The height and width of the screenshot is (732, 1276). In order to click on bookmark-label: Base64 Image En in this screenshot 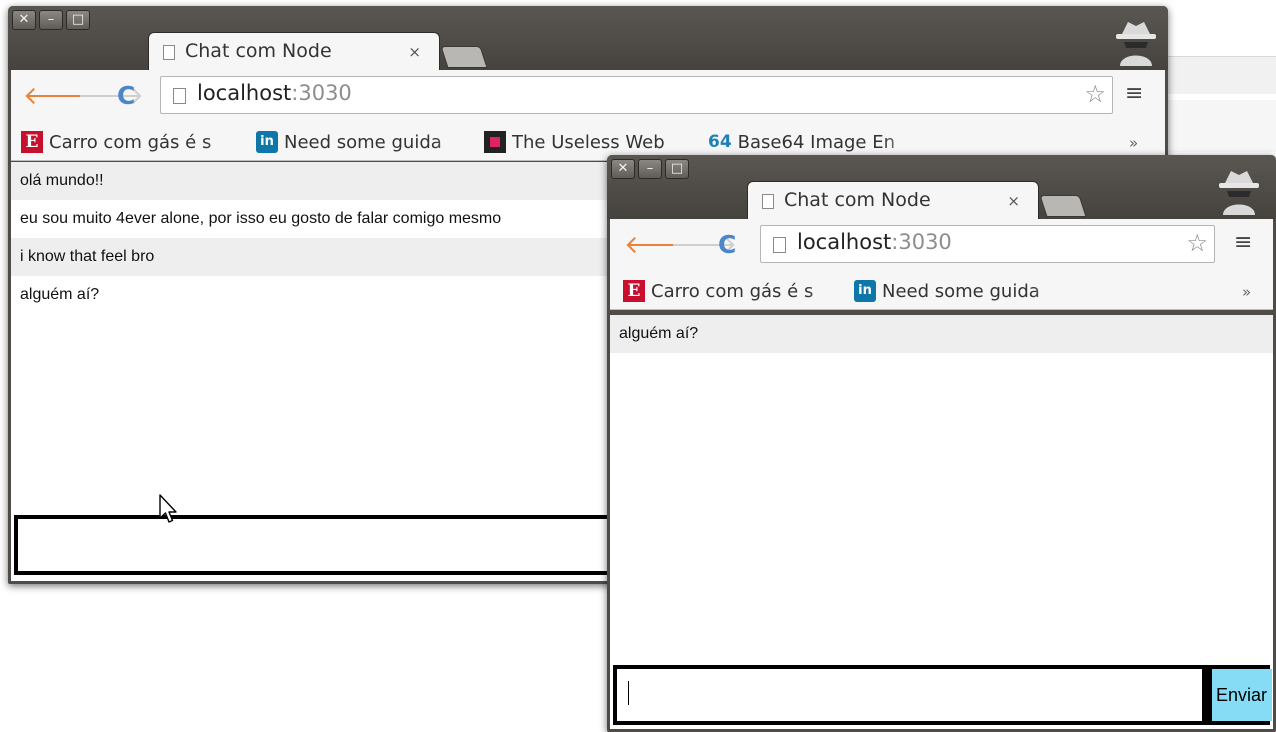, I will do `click(816, 142)`.